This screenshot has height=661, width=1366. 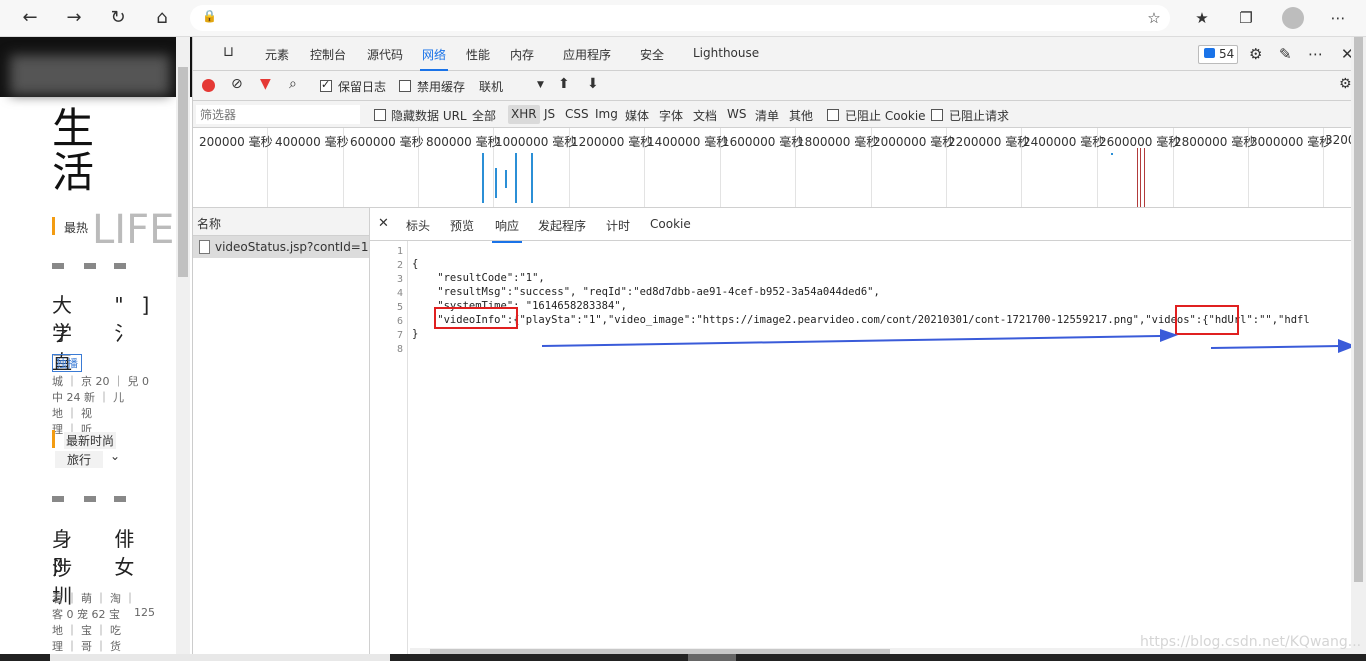 I want to click on tab-performance: 性能, so click(x=478, y=54).